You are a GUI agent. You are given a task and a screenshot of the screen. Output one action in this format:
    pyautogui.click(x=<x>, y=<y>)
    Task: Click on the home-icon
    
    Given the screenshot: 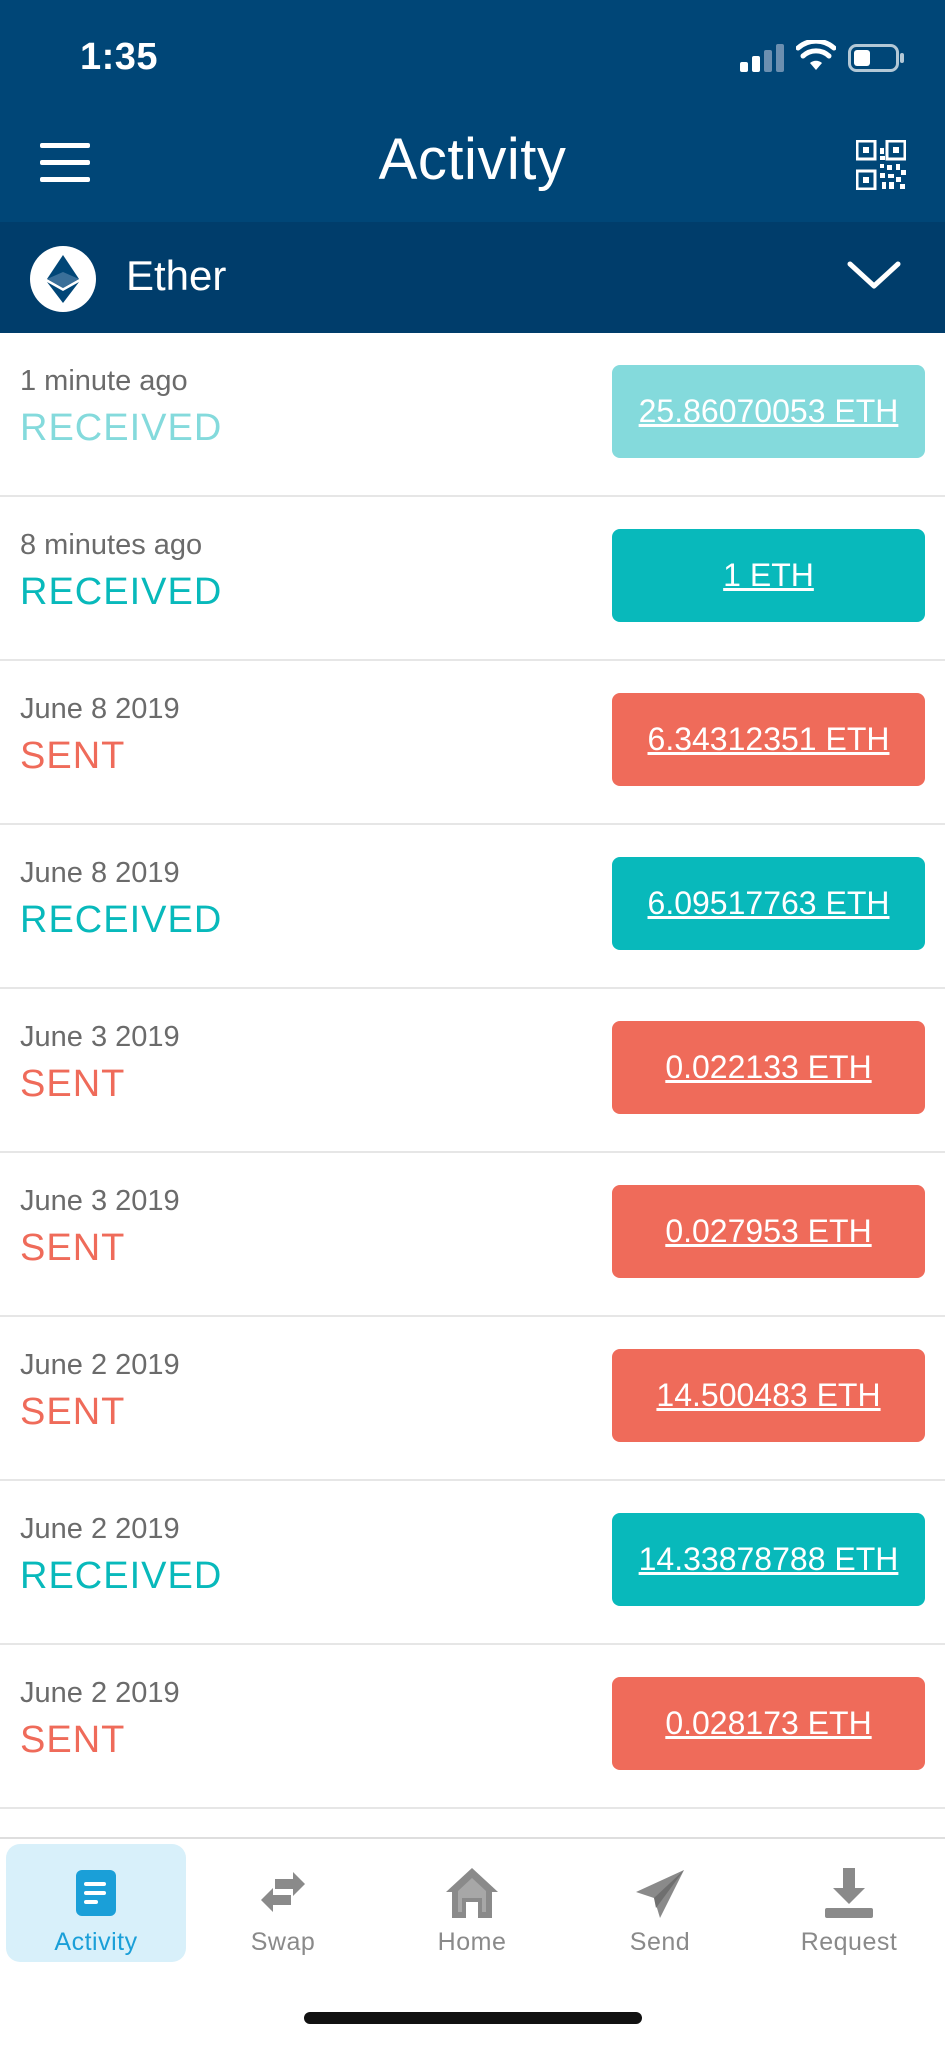 What is the action you would take?
    pyautogui.click(x=472, y=1893)
    